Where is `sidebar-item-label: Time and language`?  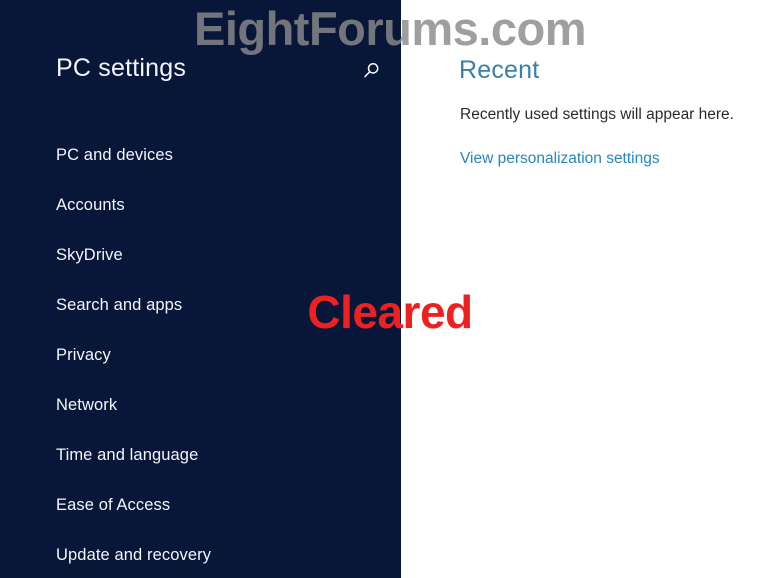
sidebar-item-label: Time and language is located at coordinates (127, 454).